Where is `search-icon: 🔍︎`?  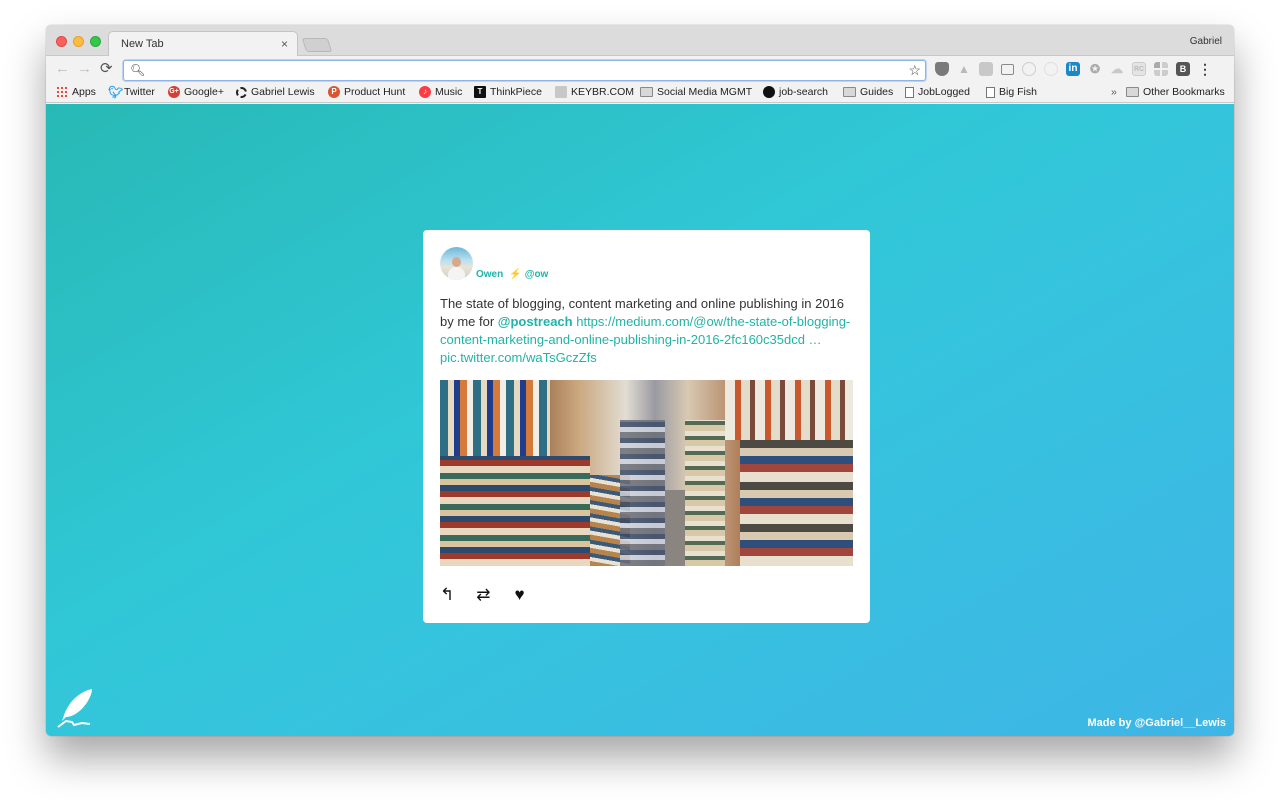 search-icon: 🔍︎ is located at coordinates (138, 70).